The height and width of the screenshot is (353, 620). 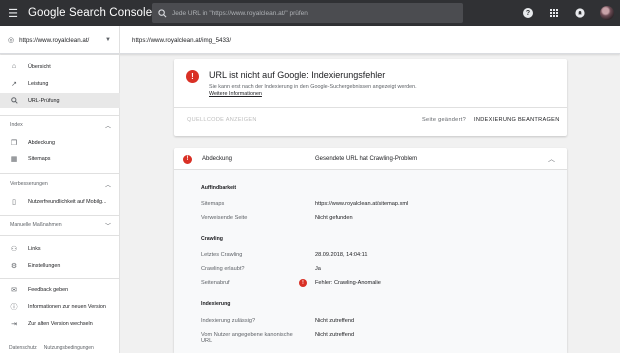 What do you see at coordinates (366, 159) in the screenshot?
I see `coverage-value: Gesendete URL hat Crawling-Problem` at bounding box center [366, 159].